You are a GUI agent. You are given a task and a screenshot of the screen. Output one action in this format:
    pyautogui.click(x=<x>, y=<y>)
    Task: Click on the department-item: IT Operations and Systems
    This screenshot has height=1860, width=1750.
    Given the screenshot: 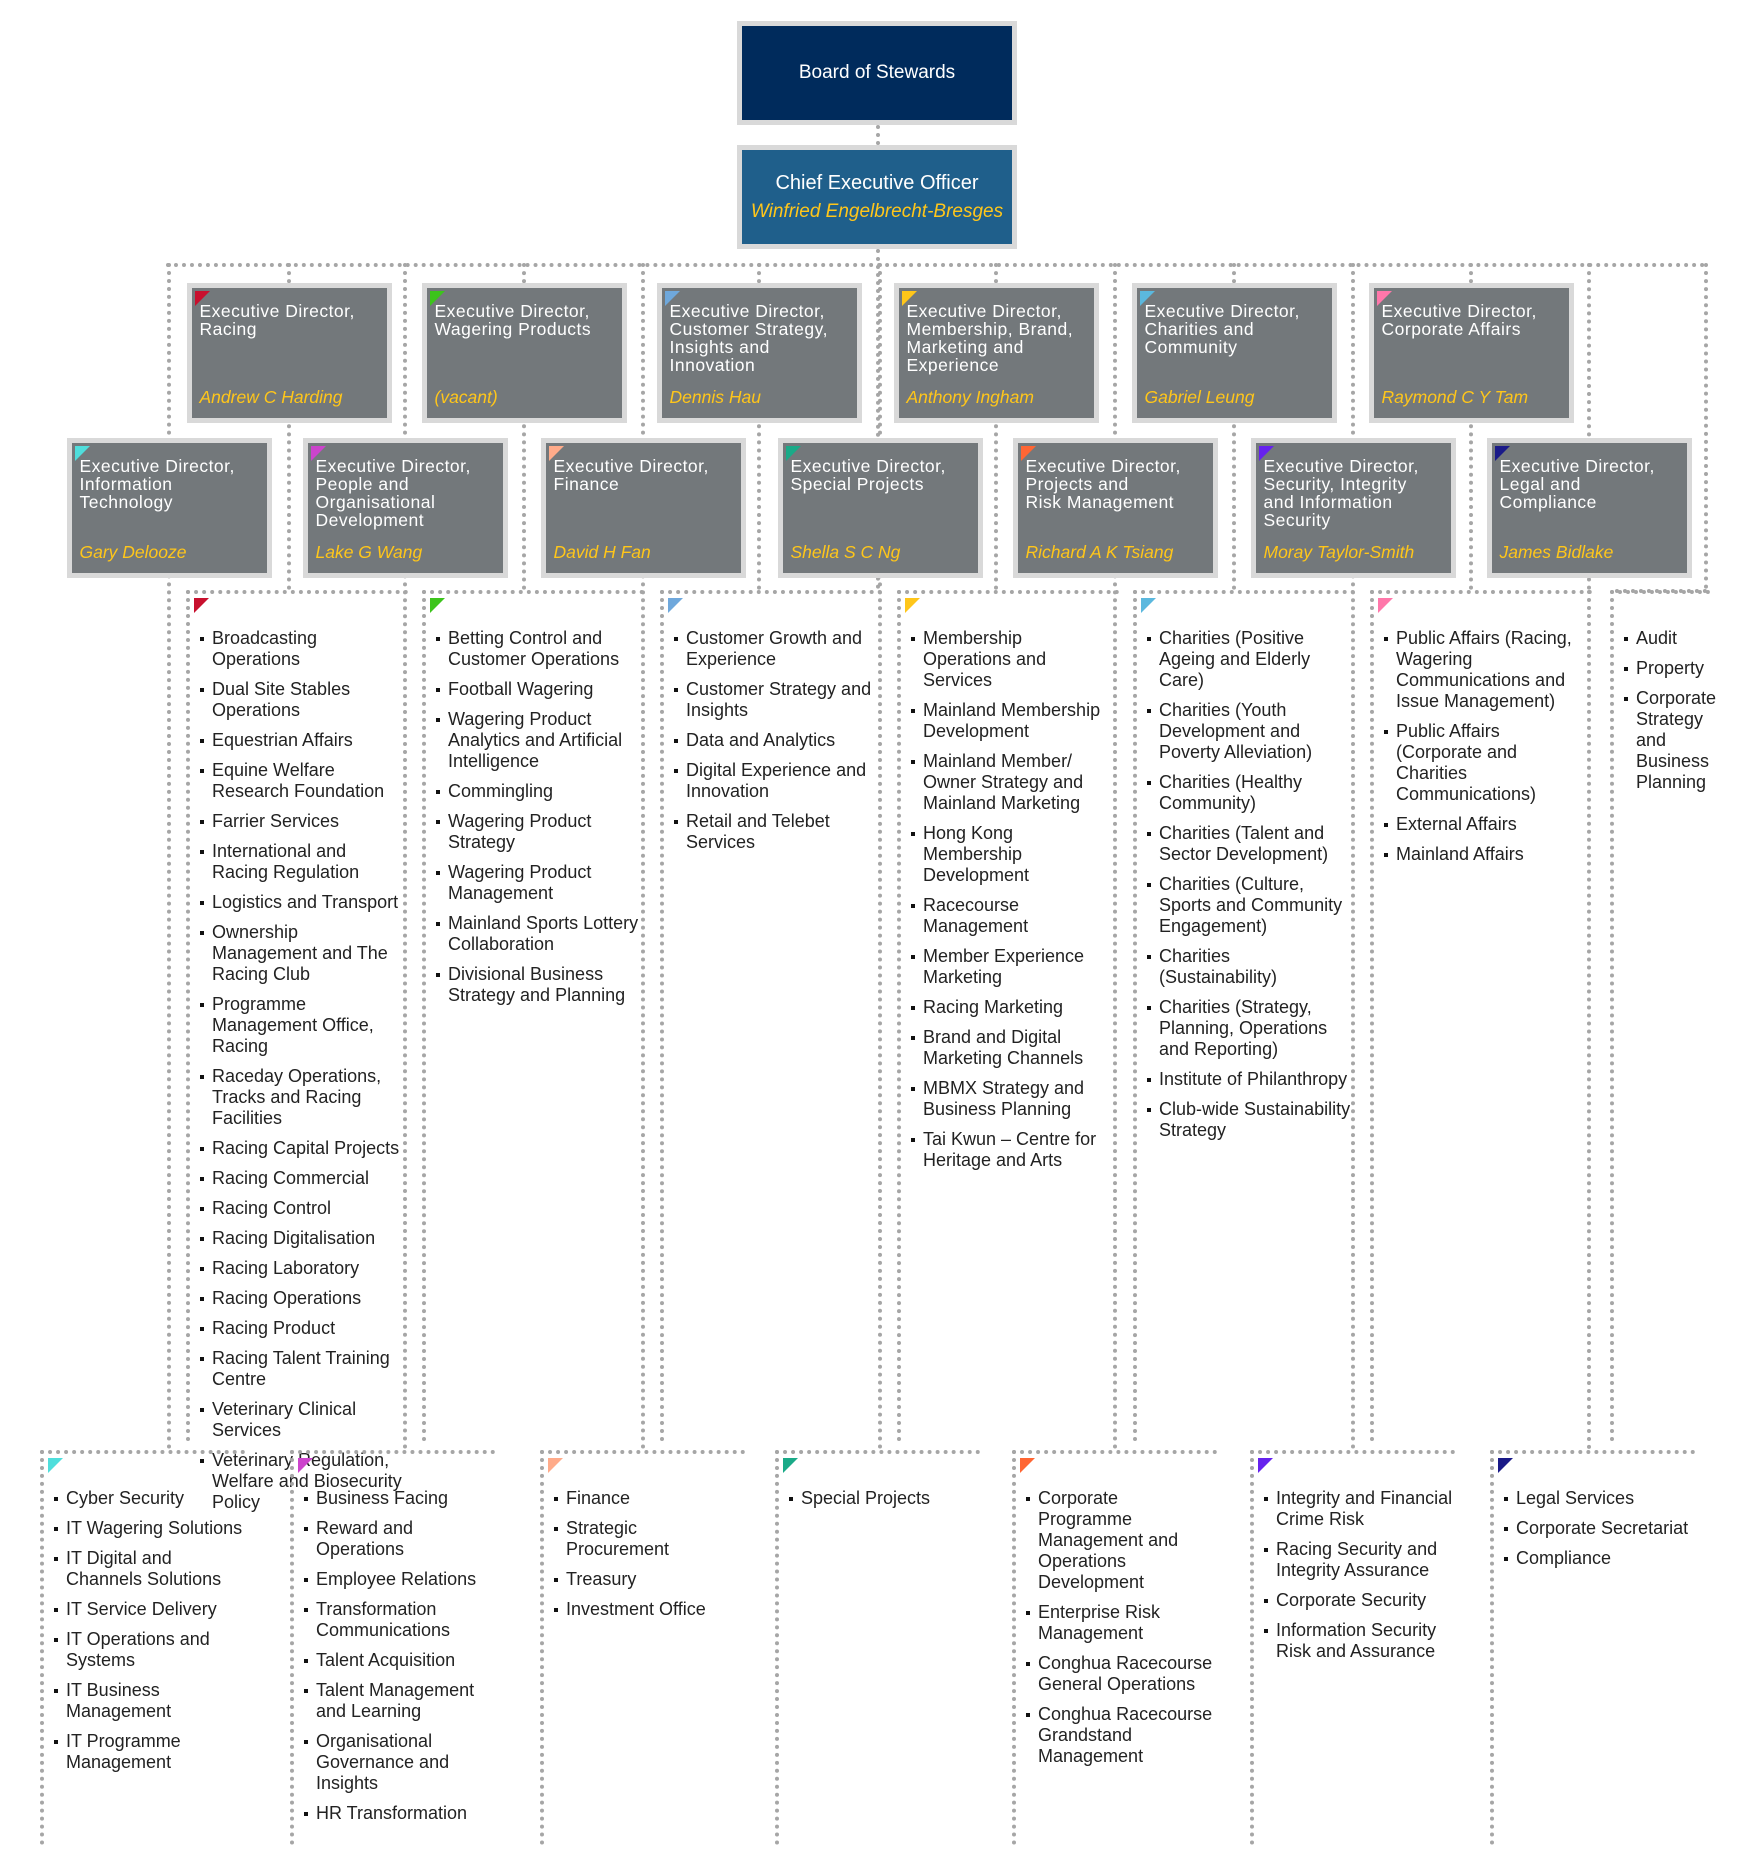 What is the action you would take?
    pyautogui.click(x=148, y=1650)
    